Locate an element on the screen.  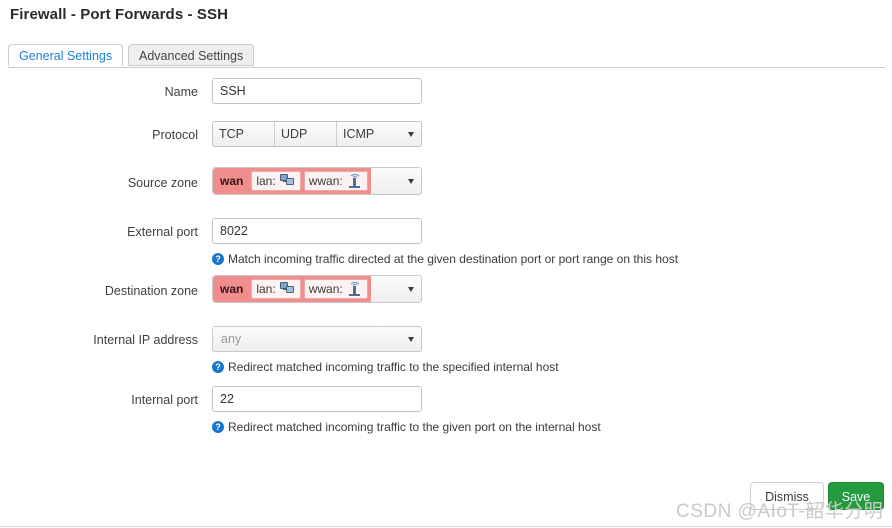
protocol-option-list: TCP UDP ICMP is located at coordinates (306, 134).